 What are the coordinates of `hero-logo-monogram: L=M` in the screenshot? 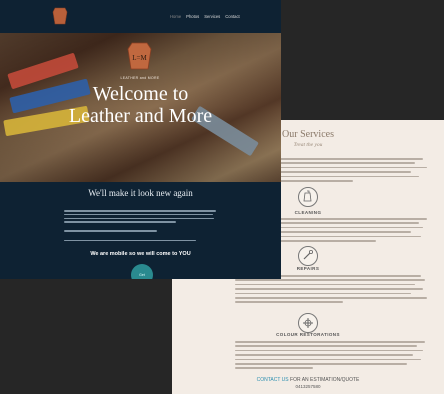 It's located at (139, 58).